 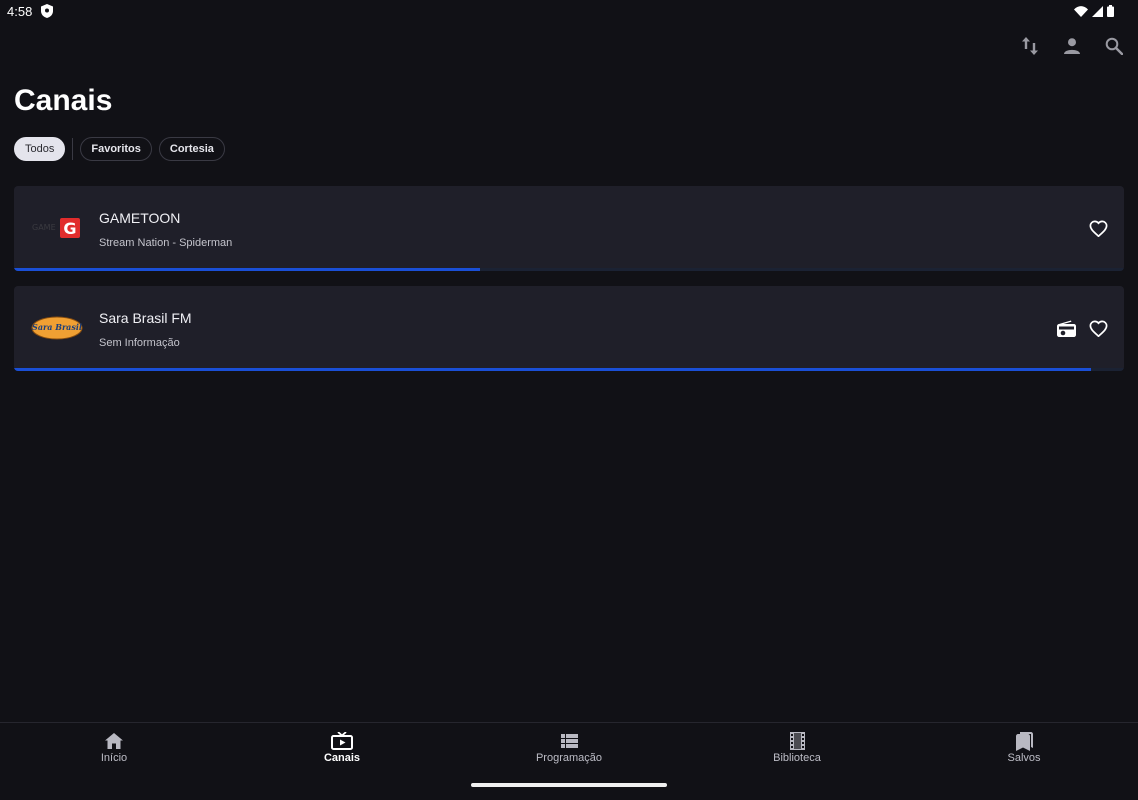 What do you see at coordinates (1114, 46) in the screenshot?
I see `search-icon` at bounding box center [1114, 46].